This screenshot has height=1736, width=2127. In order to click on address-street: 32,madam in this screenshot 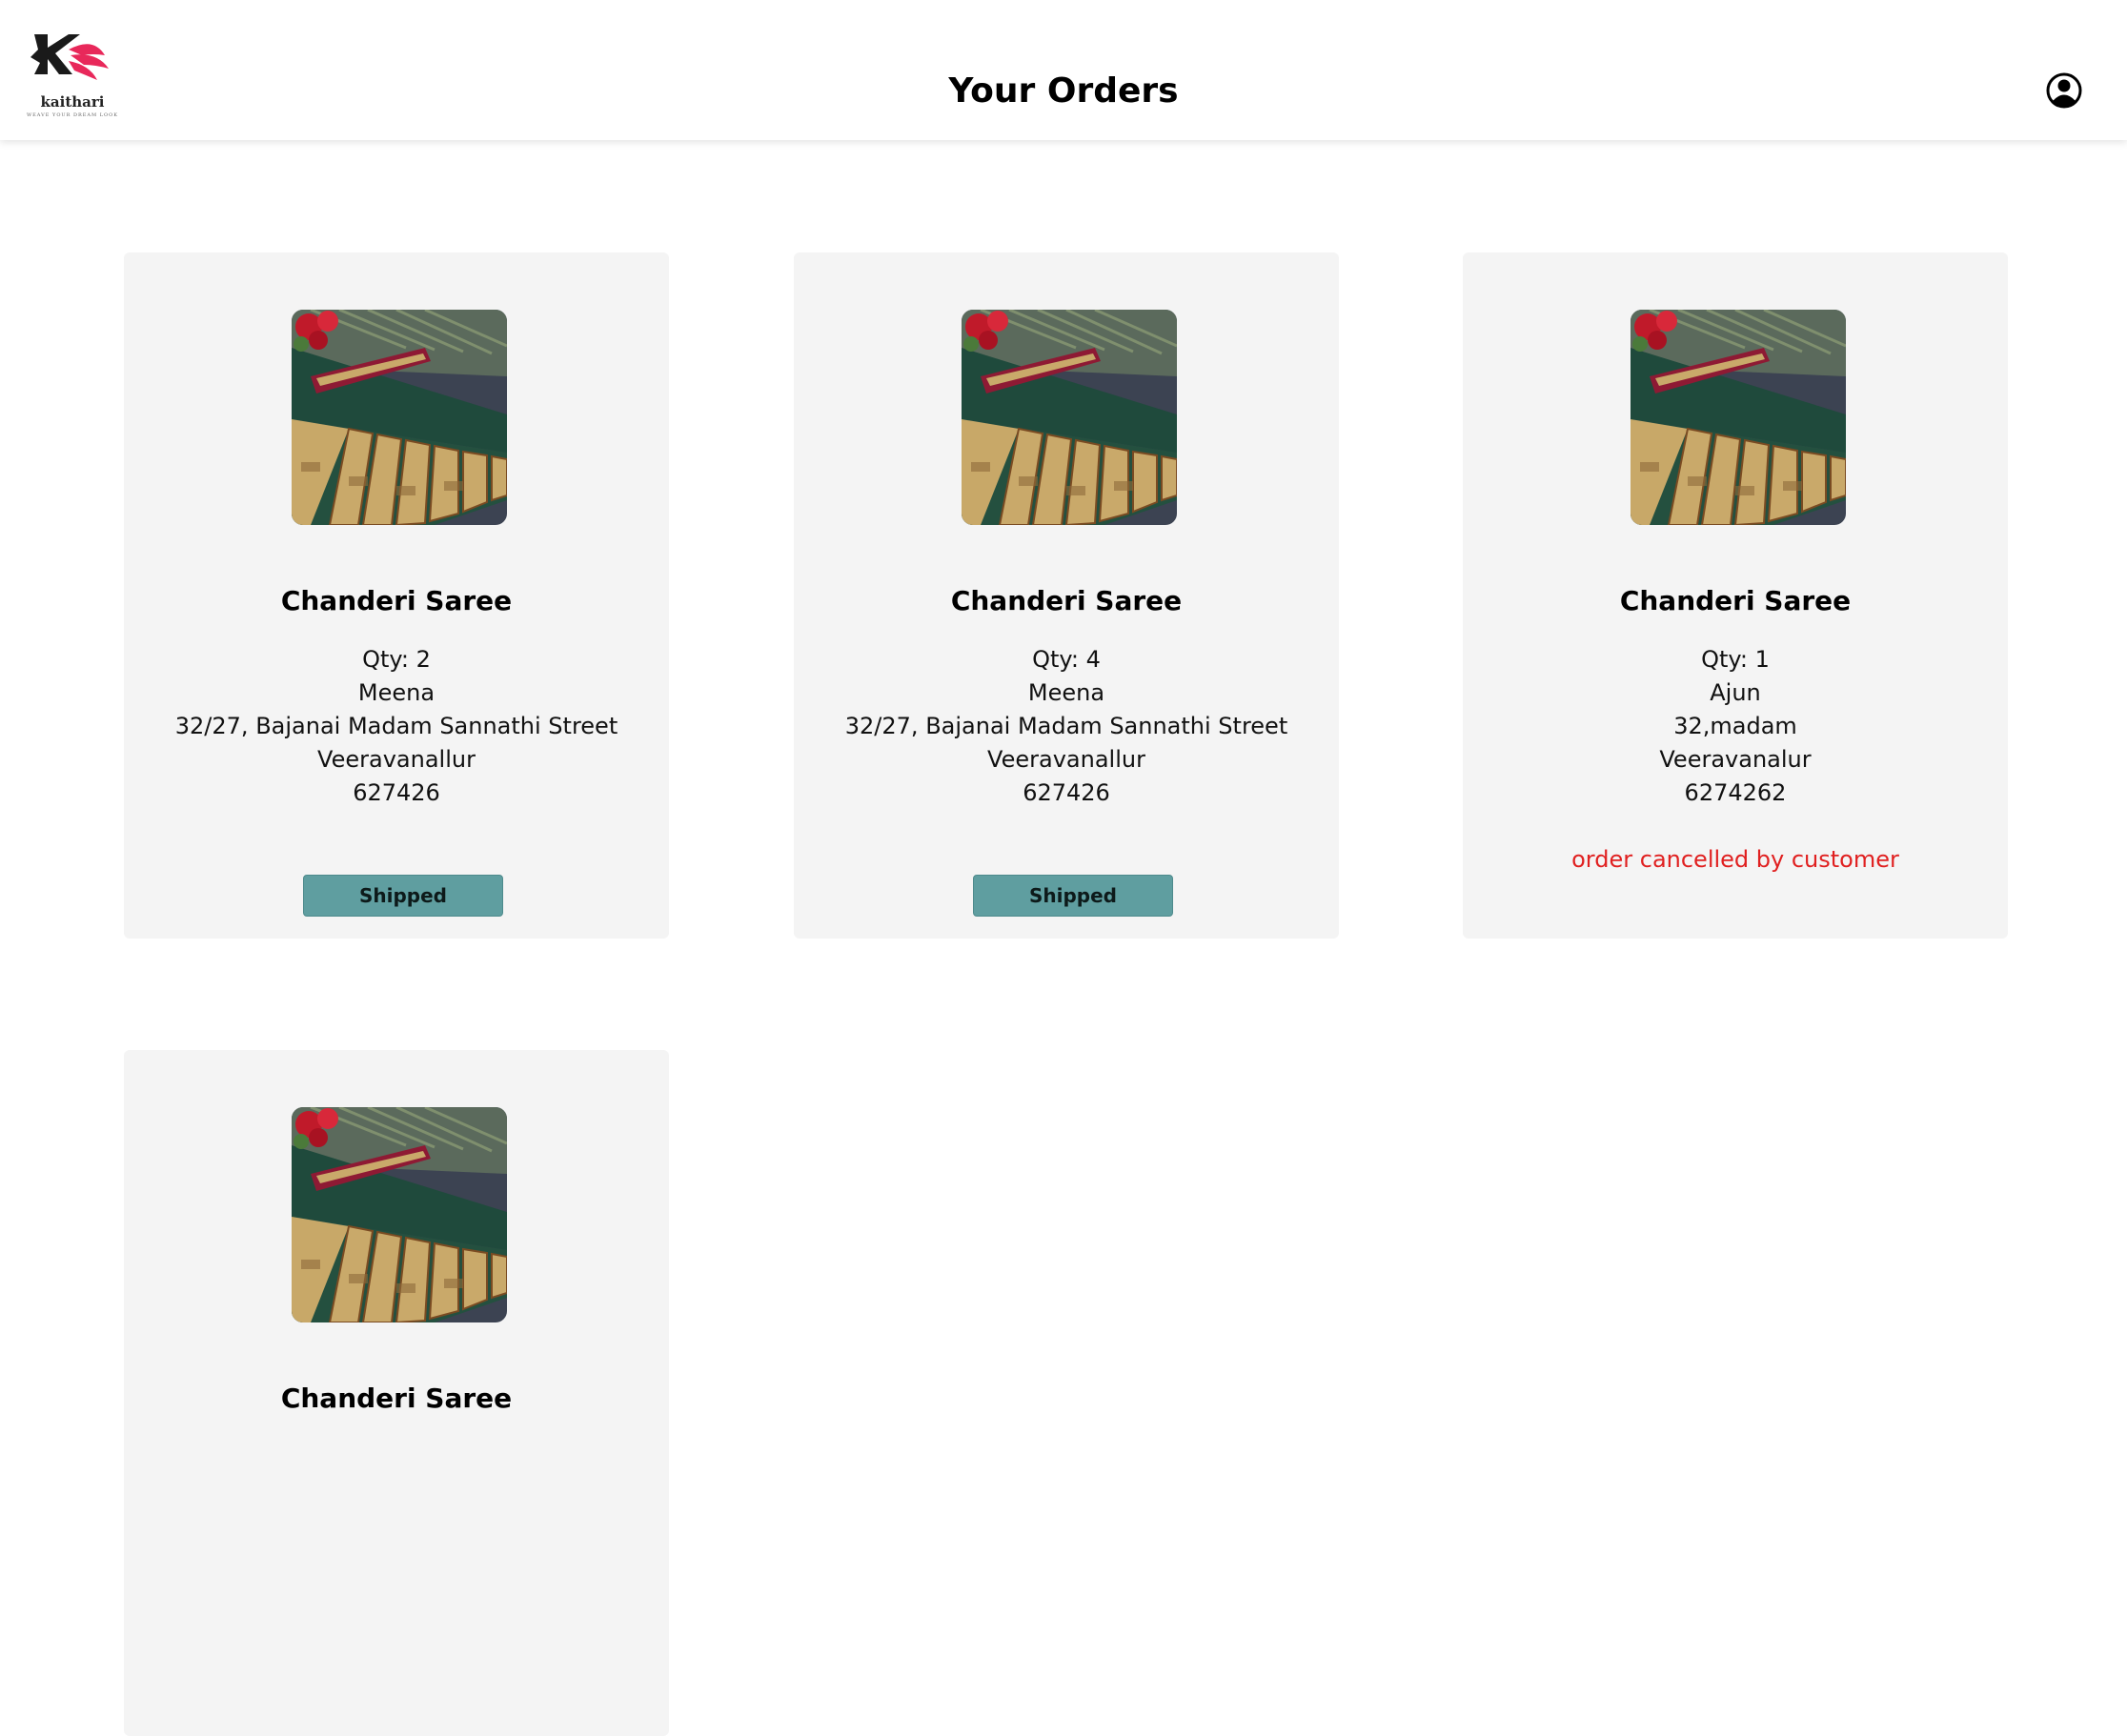, I will do `click(1735, 726)`.